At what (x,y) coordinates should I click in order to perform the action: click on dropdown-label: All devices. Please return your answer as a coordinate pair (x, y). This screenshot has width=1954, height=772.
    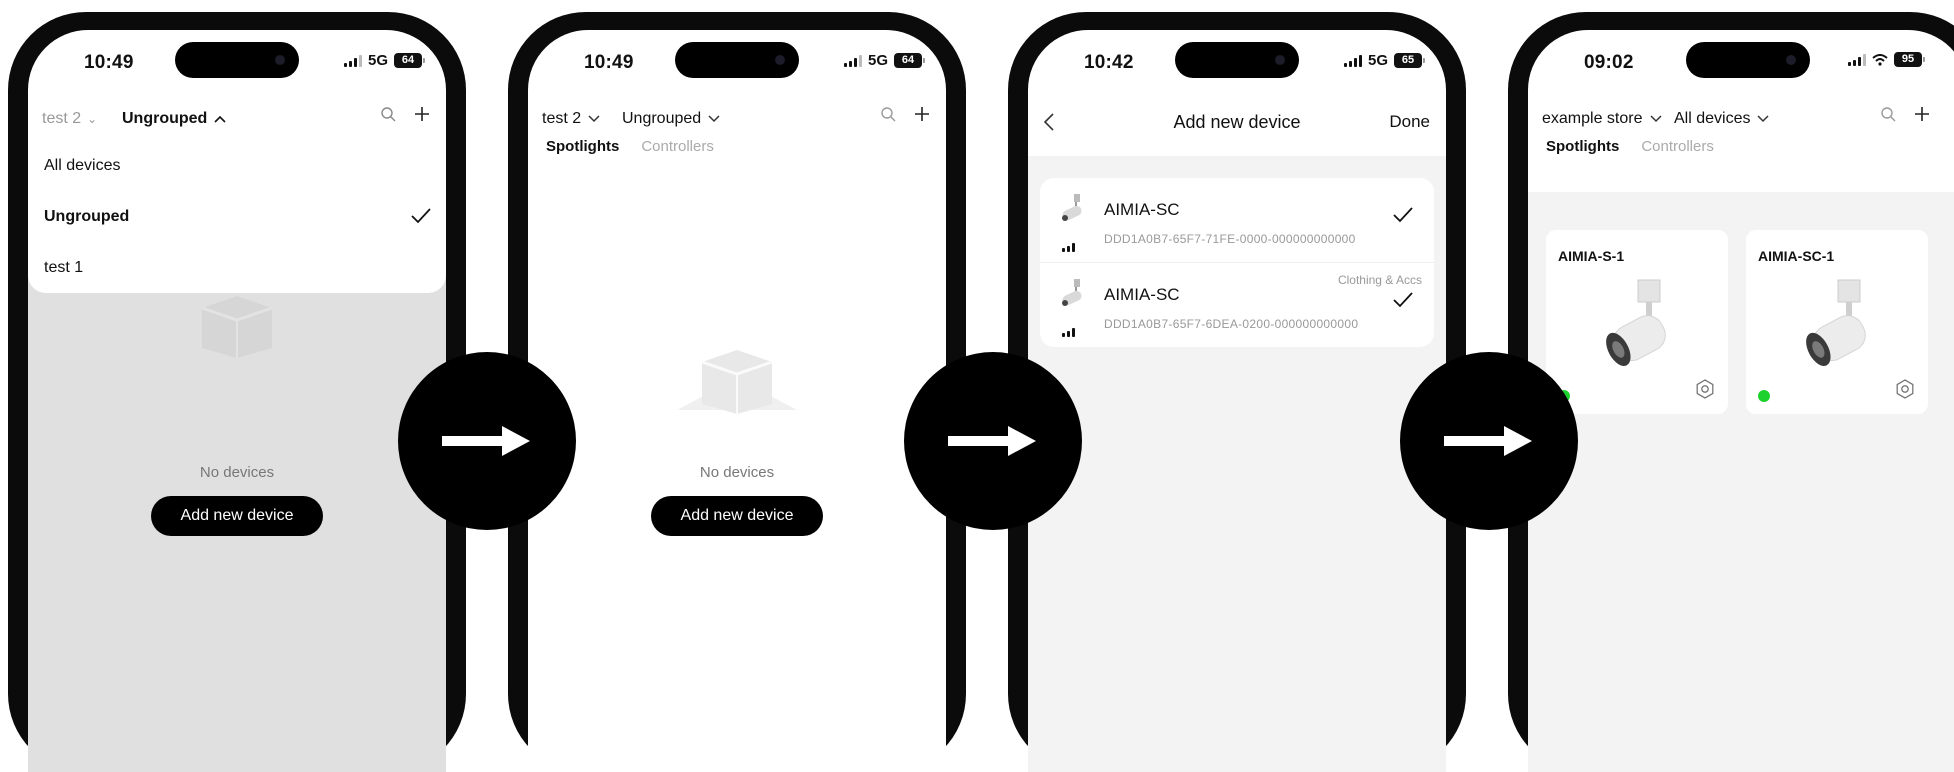
    Looking at the image, I should click on (82, 165).